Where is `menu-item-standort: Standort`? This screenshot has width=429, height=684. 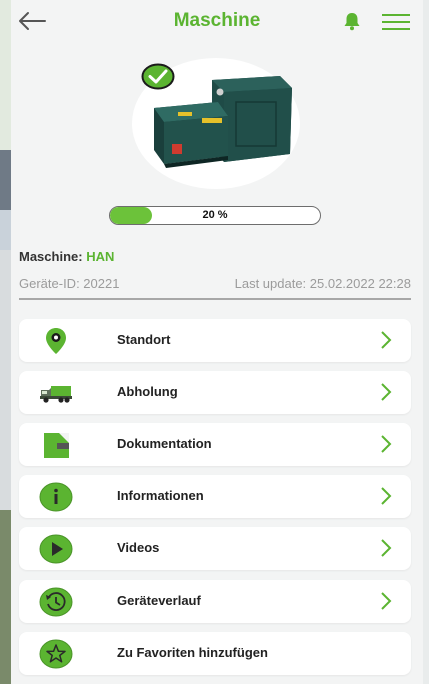 menu-item-standort: Standort is located at coordinates (215, 340).